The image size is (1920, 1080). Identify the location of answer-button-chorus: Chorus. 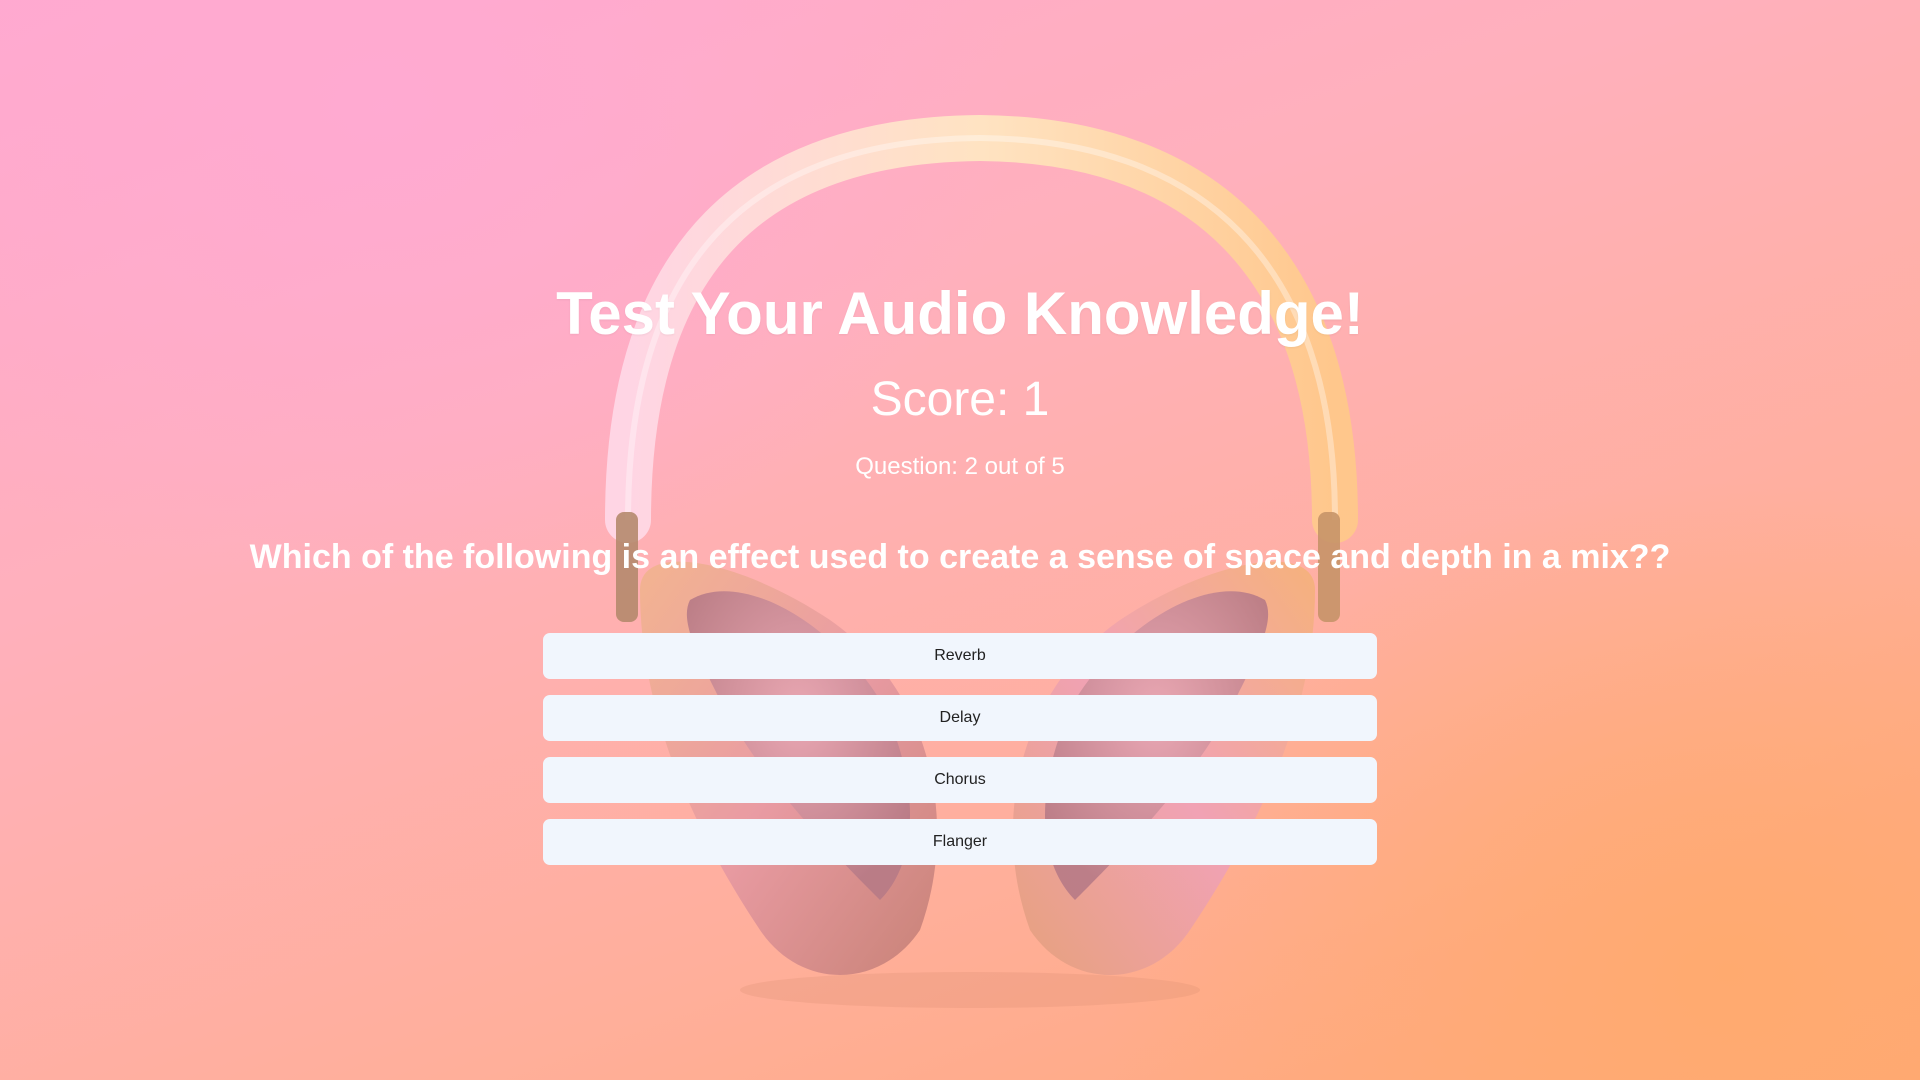
(960, 780).